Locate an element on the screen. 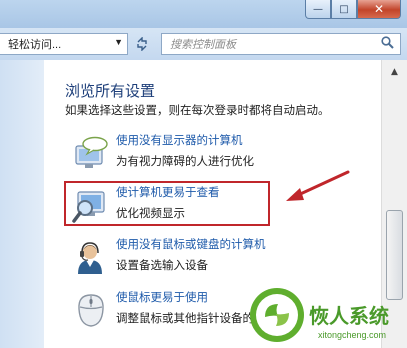  address-bar: 轻松访问... ▼ 搜索控制面板 is located at coordinates (203, 44).